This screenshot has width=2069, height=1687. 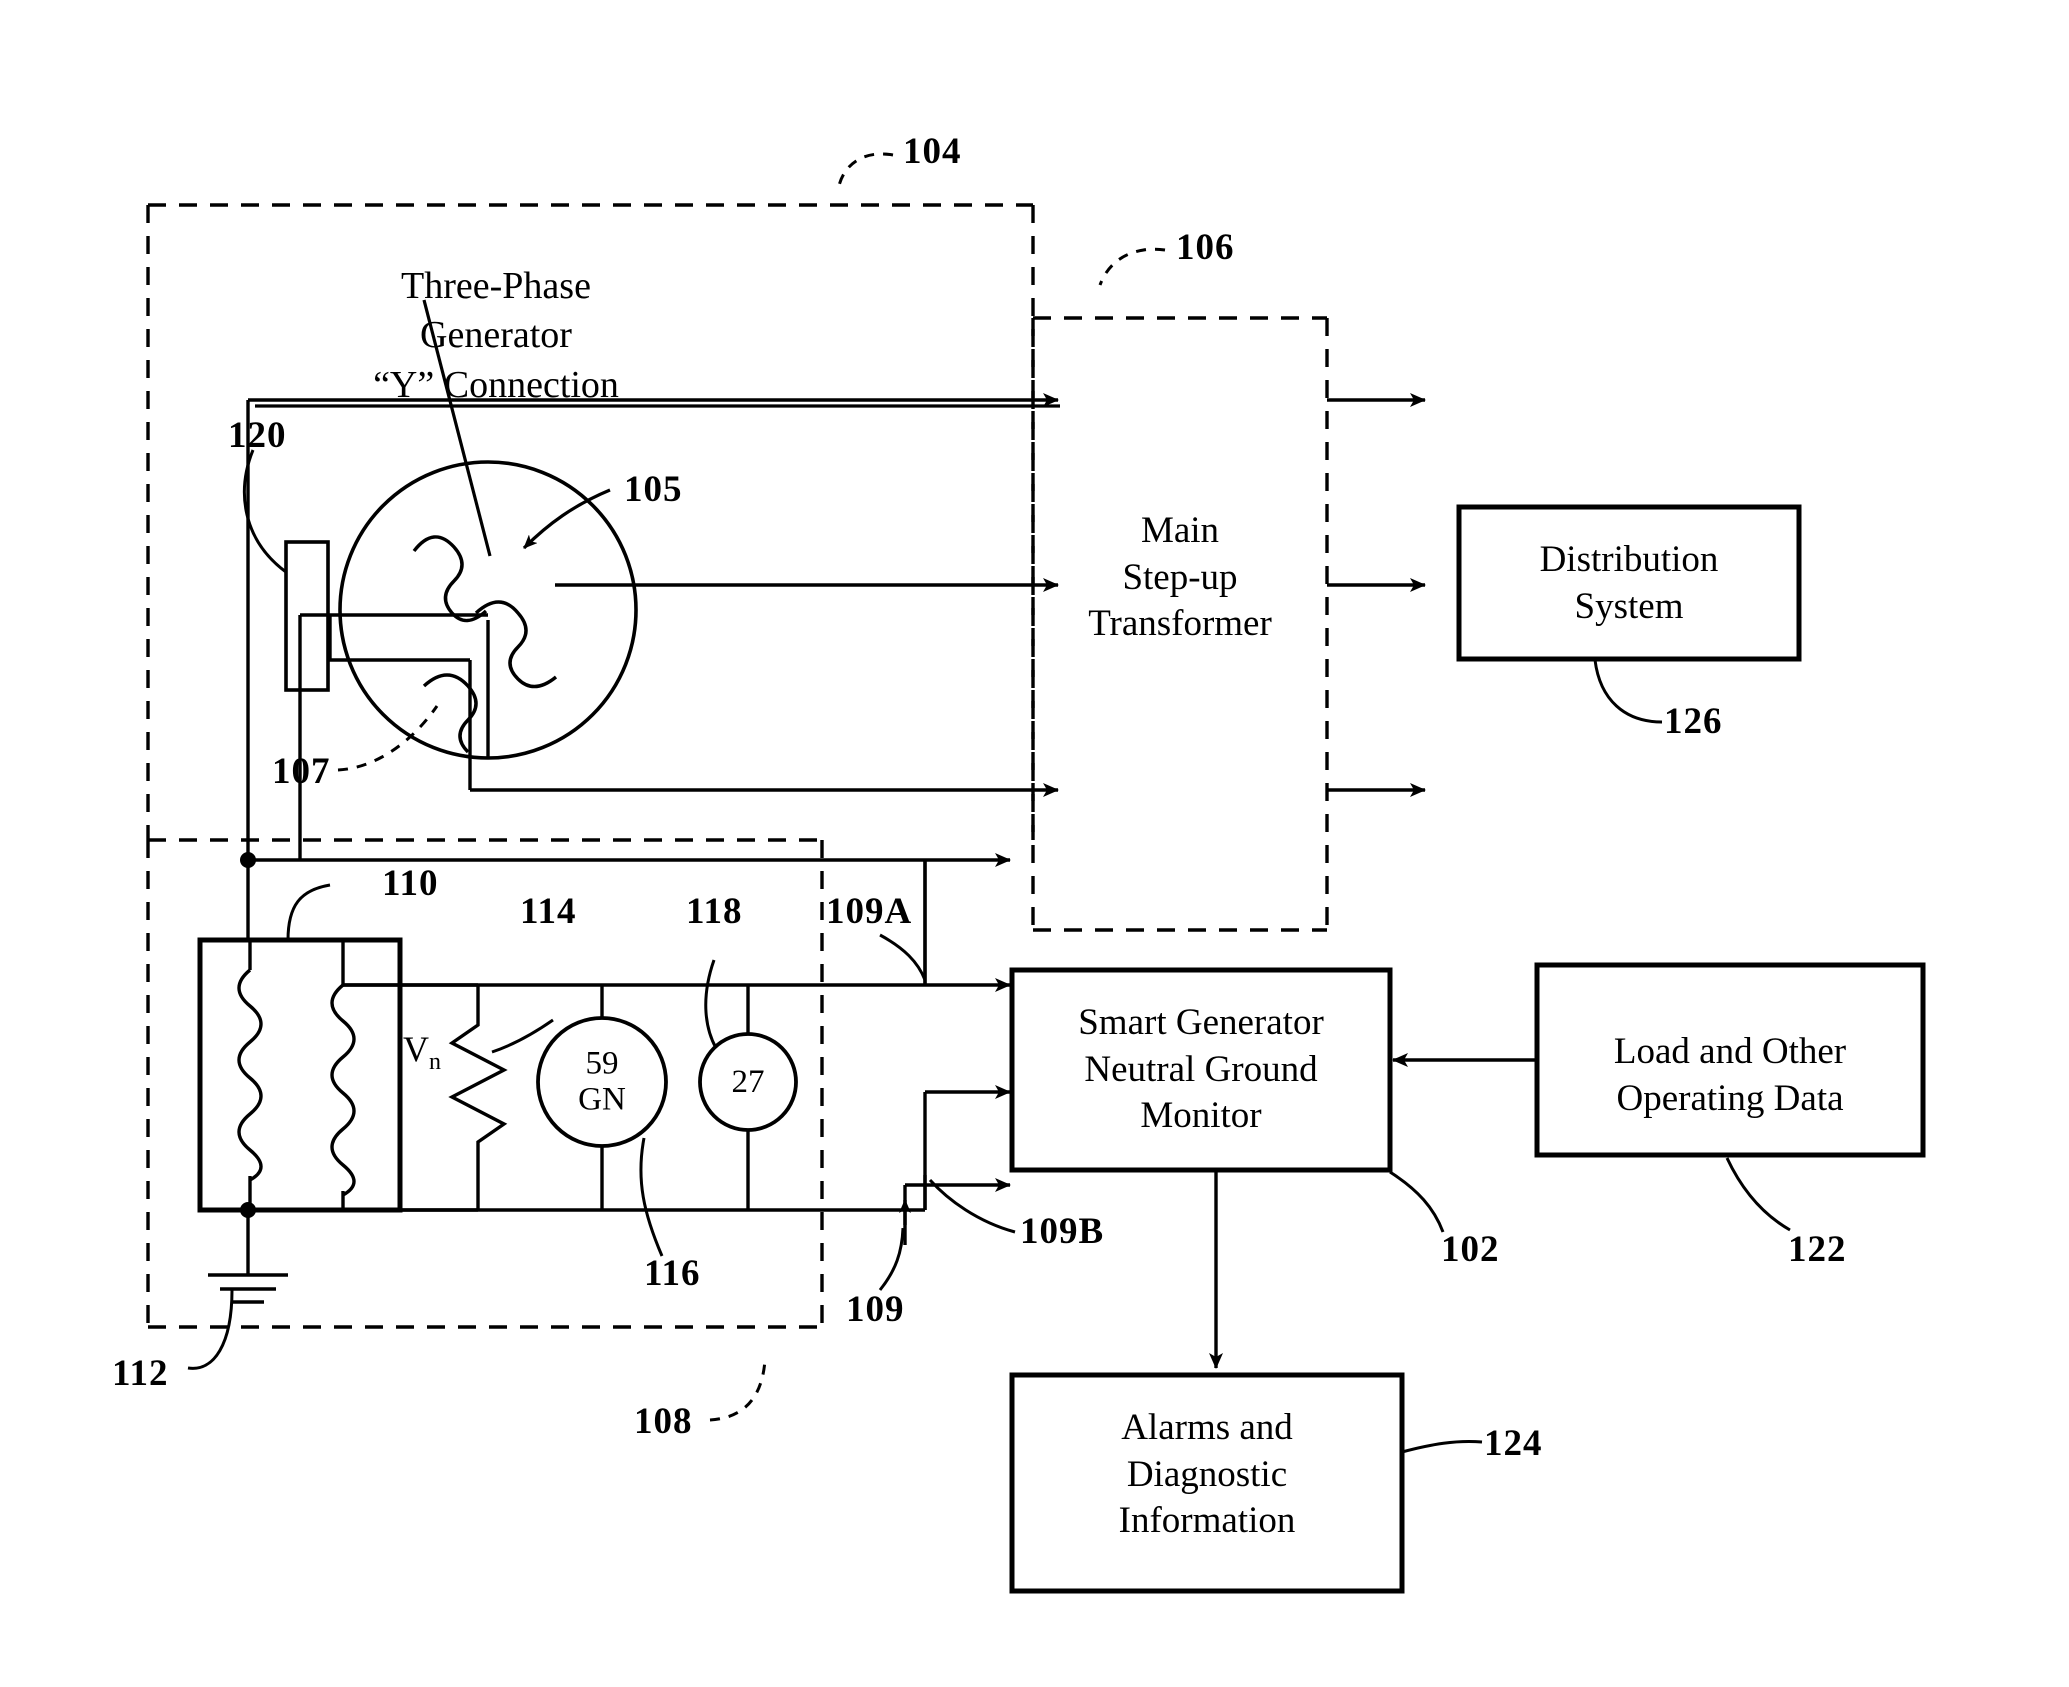 I want to click on ref-109-label: 109, so click(x=875, y=1309).